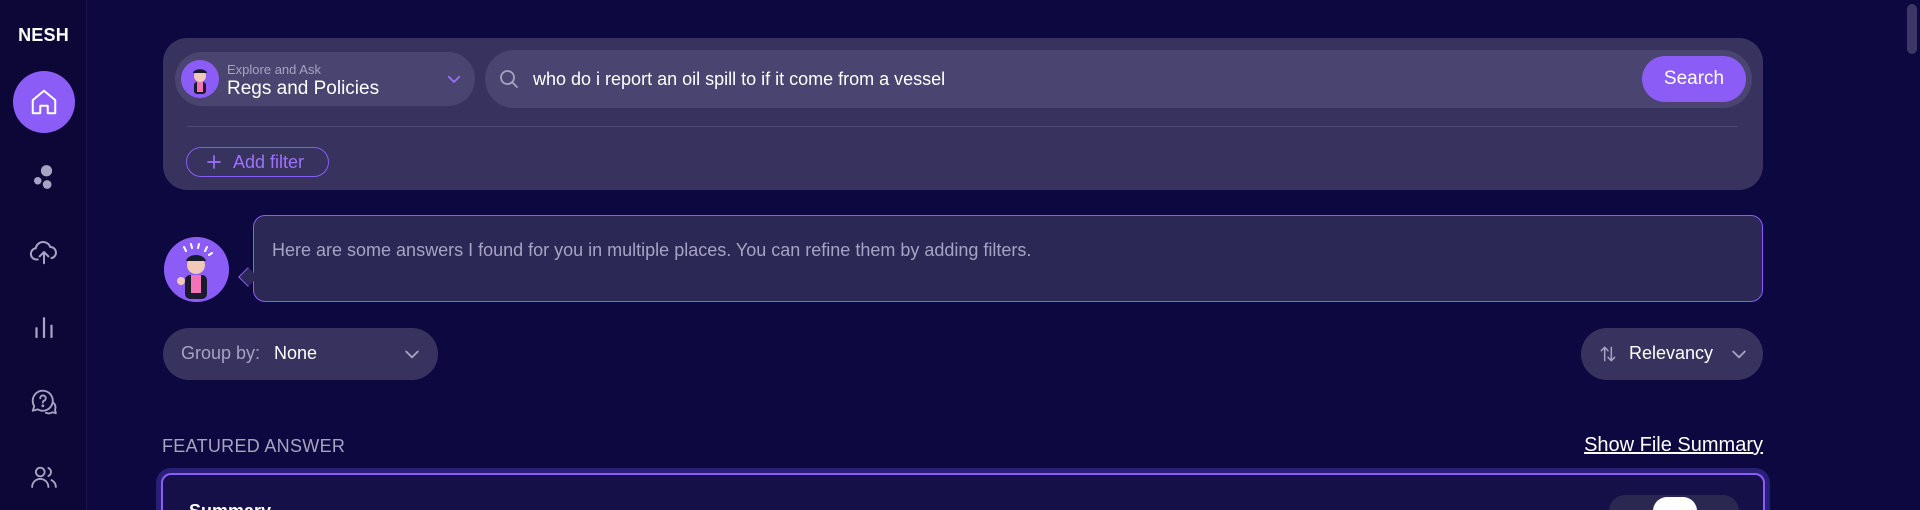  I want to click on featured-answer-card: Summary, so click(963, 491).